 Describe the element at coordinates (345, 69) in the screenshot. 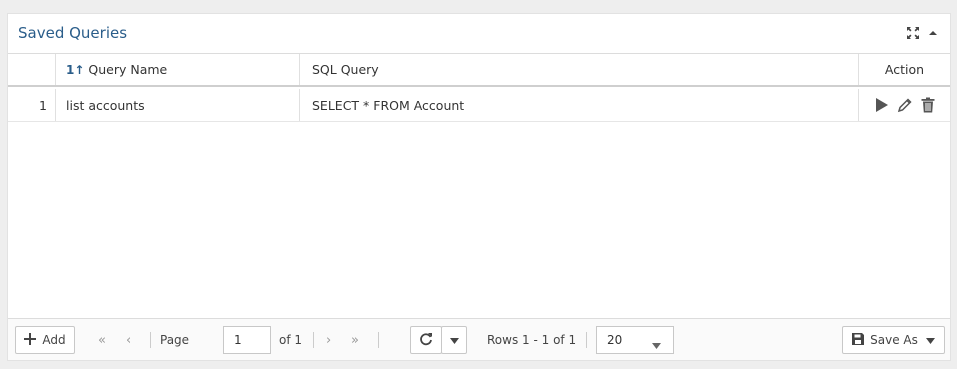

I see `column-header-label: SQL Query` at that location.